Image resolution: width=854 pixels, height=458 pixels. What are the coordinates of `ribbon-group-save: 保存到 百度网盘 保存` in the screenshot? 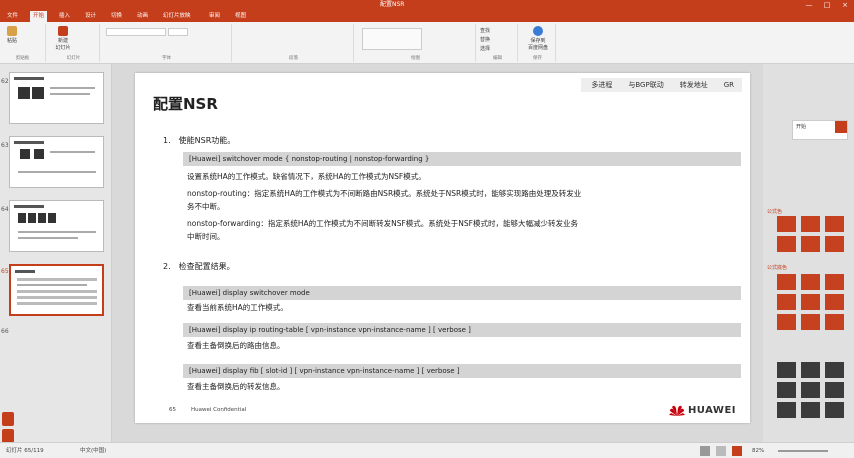 It's located at (538, 43).